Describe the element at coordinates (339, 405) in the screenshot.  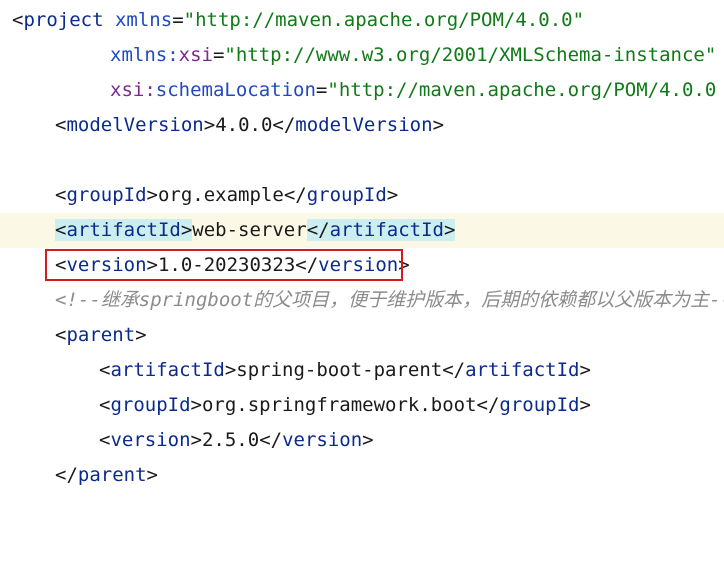
I see `element-text: org.springframework.boot` at that location.